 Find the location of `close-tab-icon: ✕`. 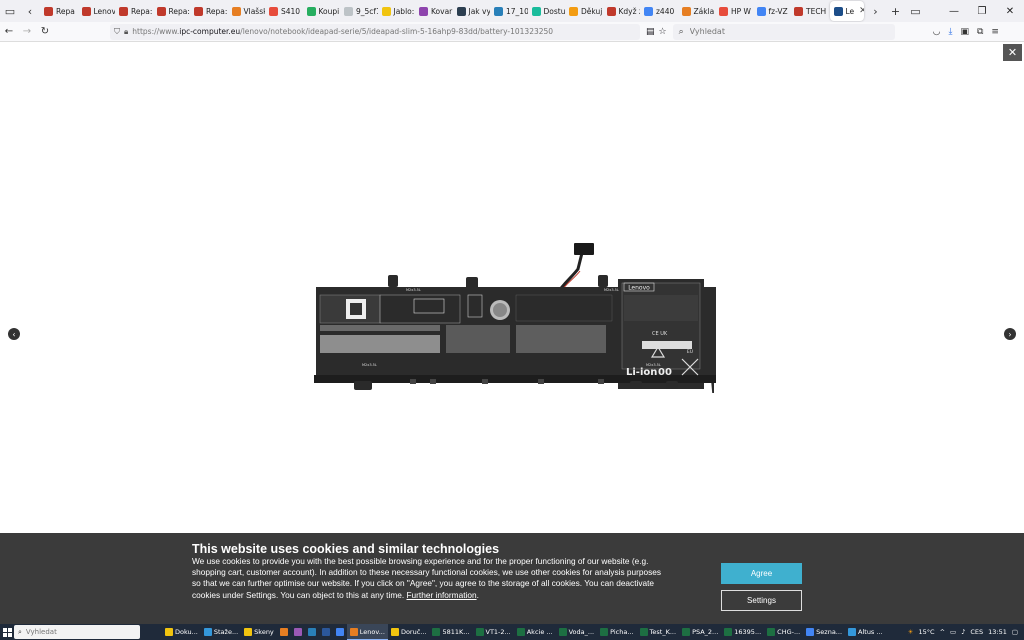

close-tab-icon: ✕ is located at coordinates (861, 11).